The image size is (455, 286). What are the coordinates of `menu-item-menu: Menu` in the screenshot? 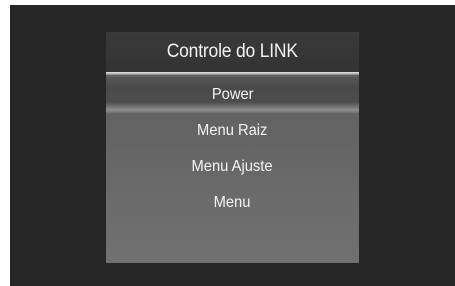 It's located at (232, 203).